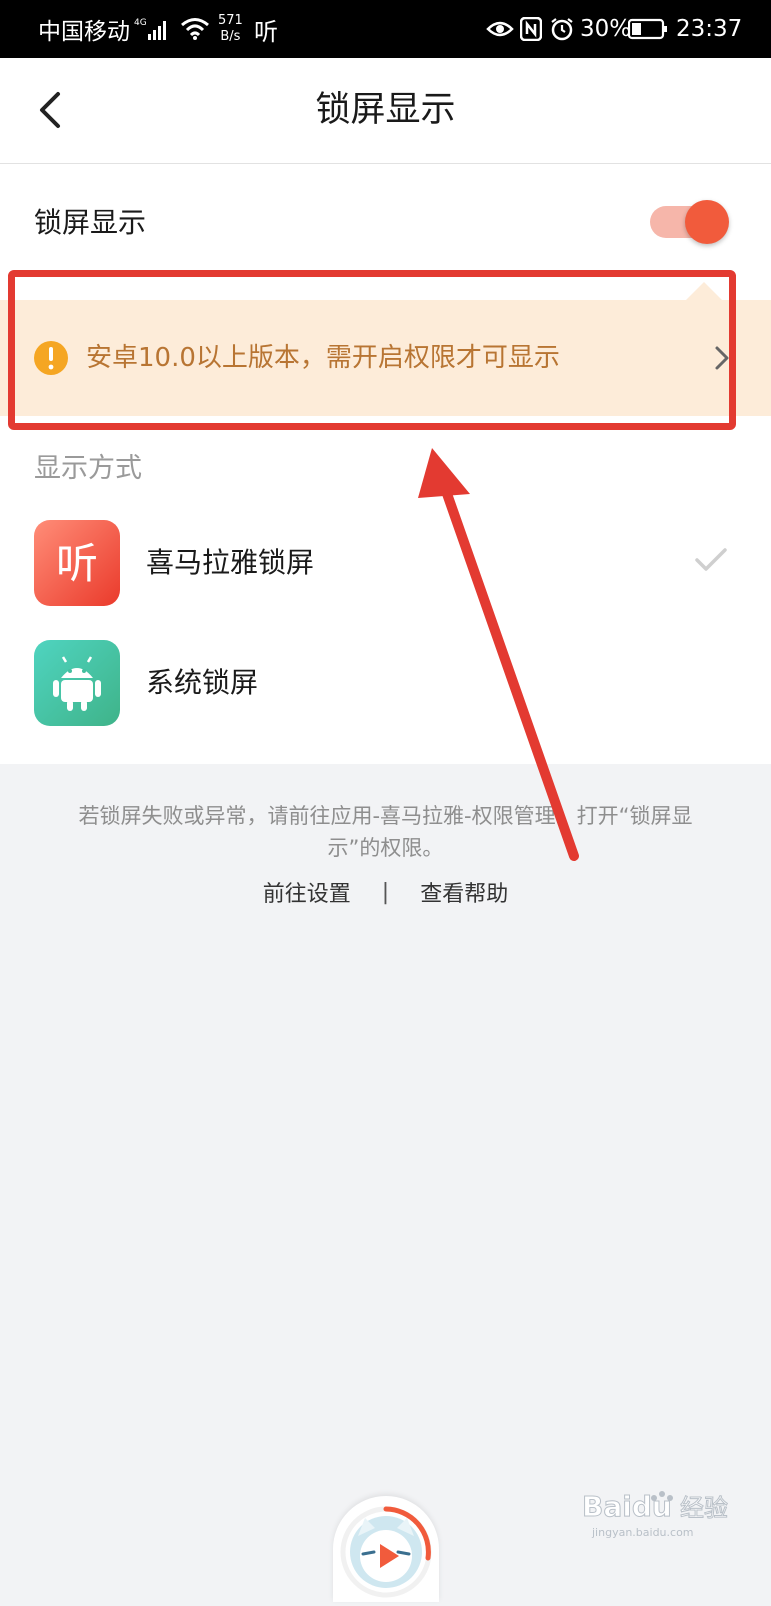 This screenshot has height=1606, width=771. I want to click on lock-screen-toggle, so click(689, 222).